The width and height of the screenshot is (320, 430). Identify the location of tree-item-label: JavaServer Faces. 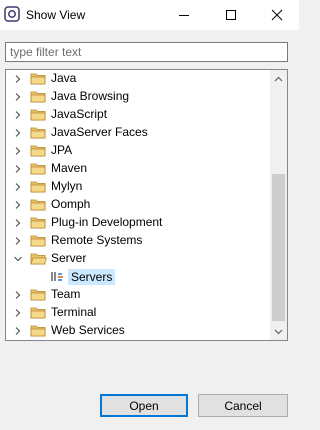
(99, 132).